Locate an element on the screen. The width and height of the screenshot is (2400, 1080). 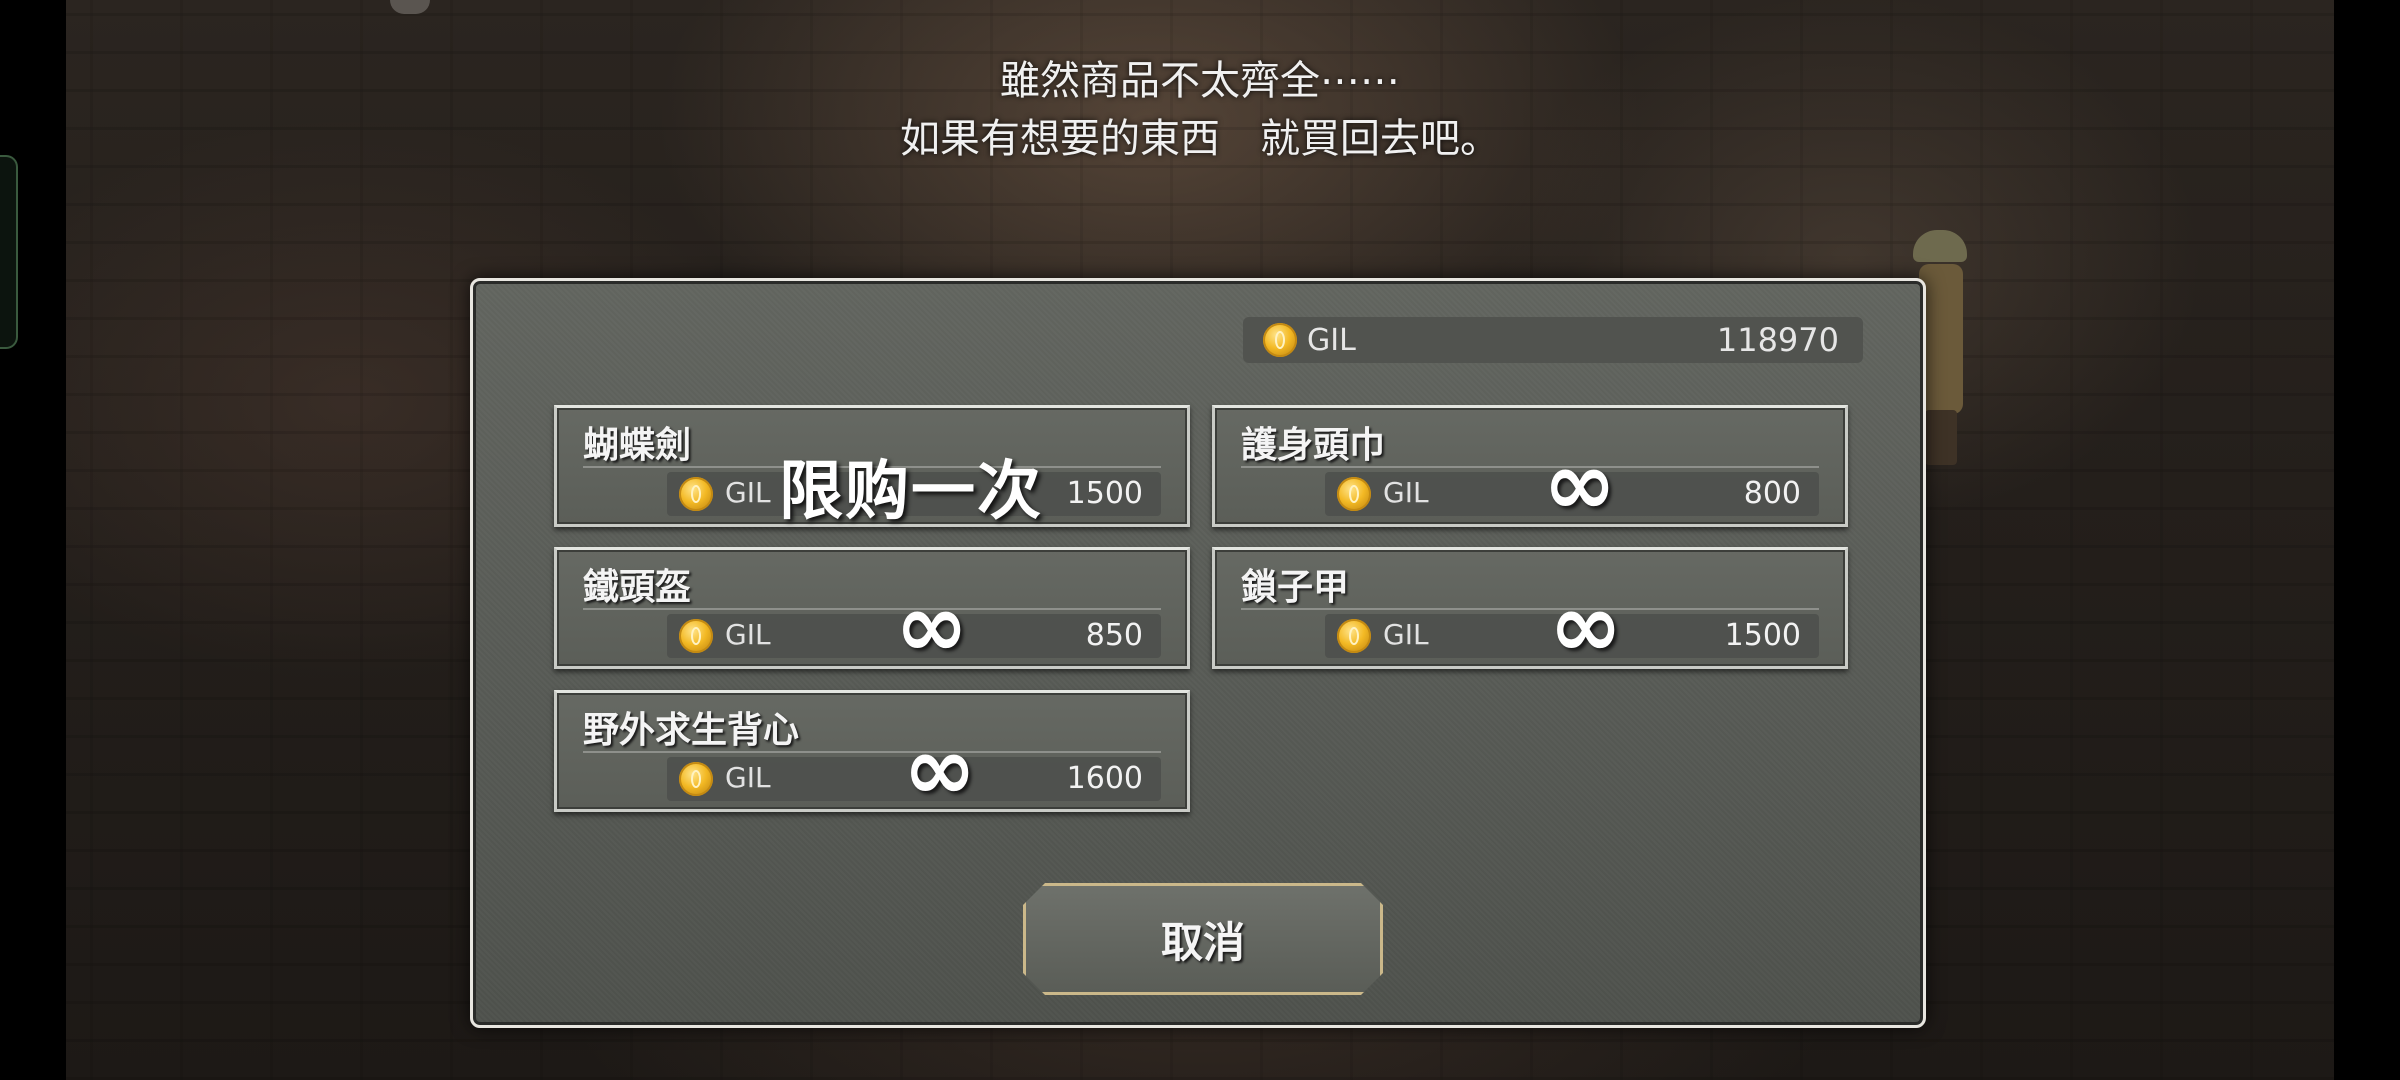
npc-legs is located at coordinates (1941, 437).